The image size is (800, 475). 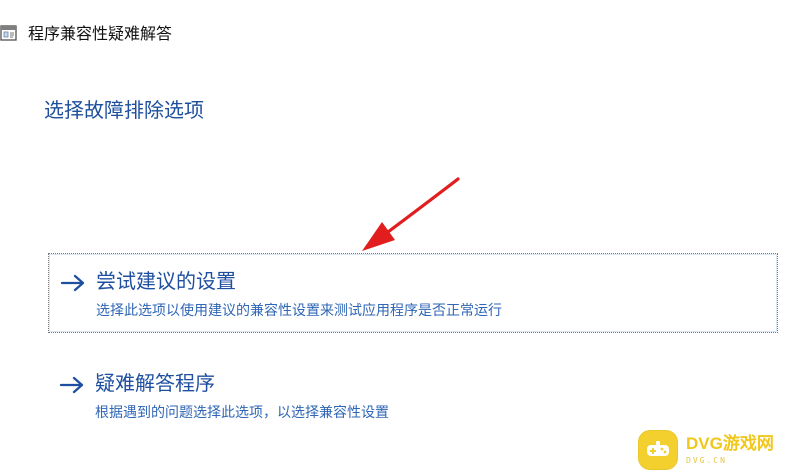 I want to click on watermark-domain: DVG.CN, so click(x=706, y=460).